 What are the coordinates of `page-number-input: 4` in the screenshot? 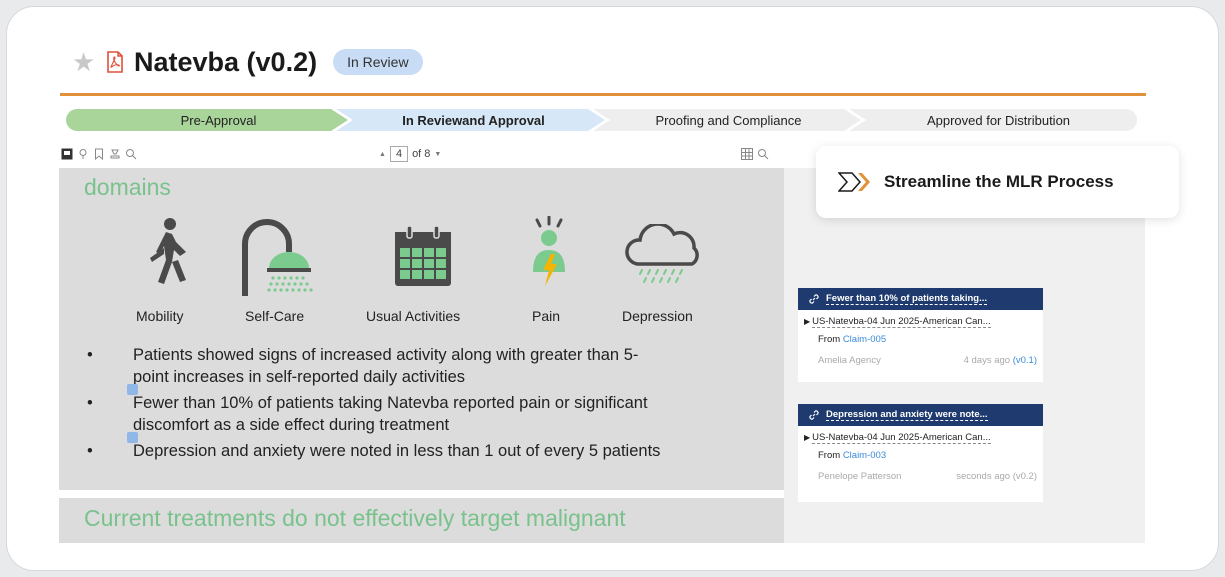 It's located at (399, 154).